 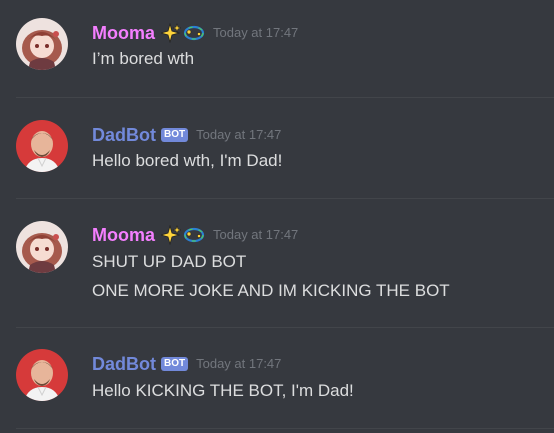 I want to click on message-text: SHUT UP DAD BOT, so click(x=169, y=261).